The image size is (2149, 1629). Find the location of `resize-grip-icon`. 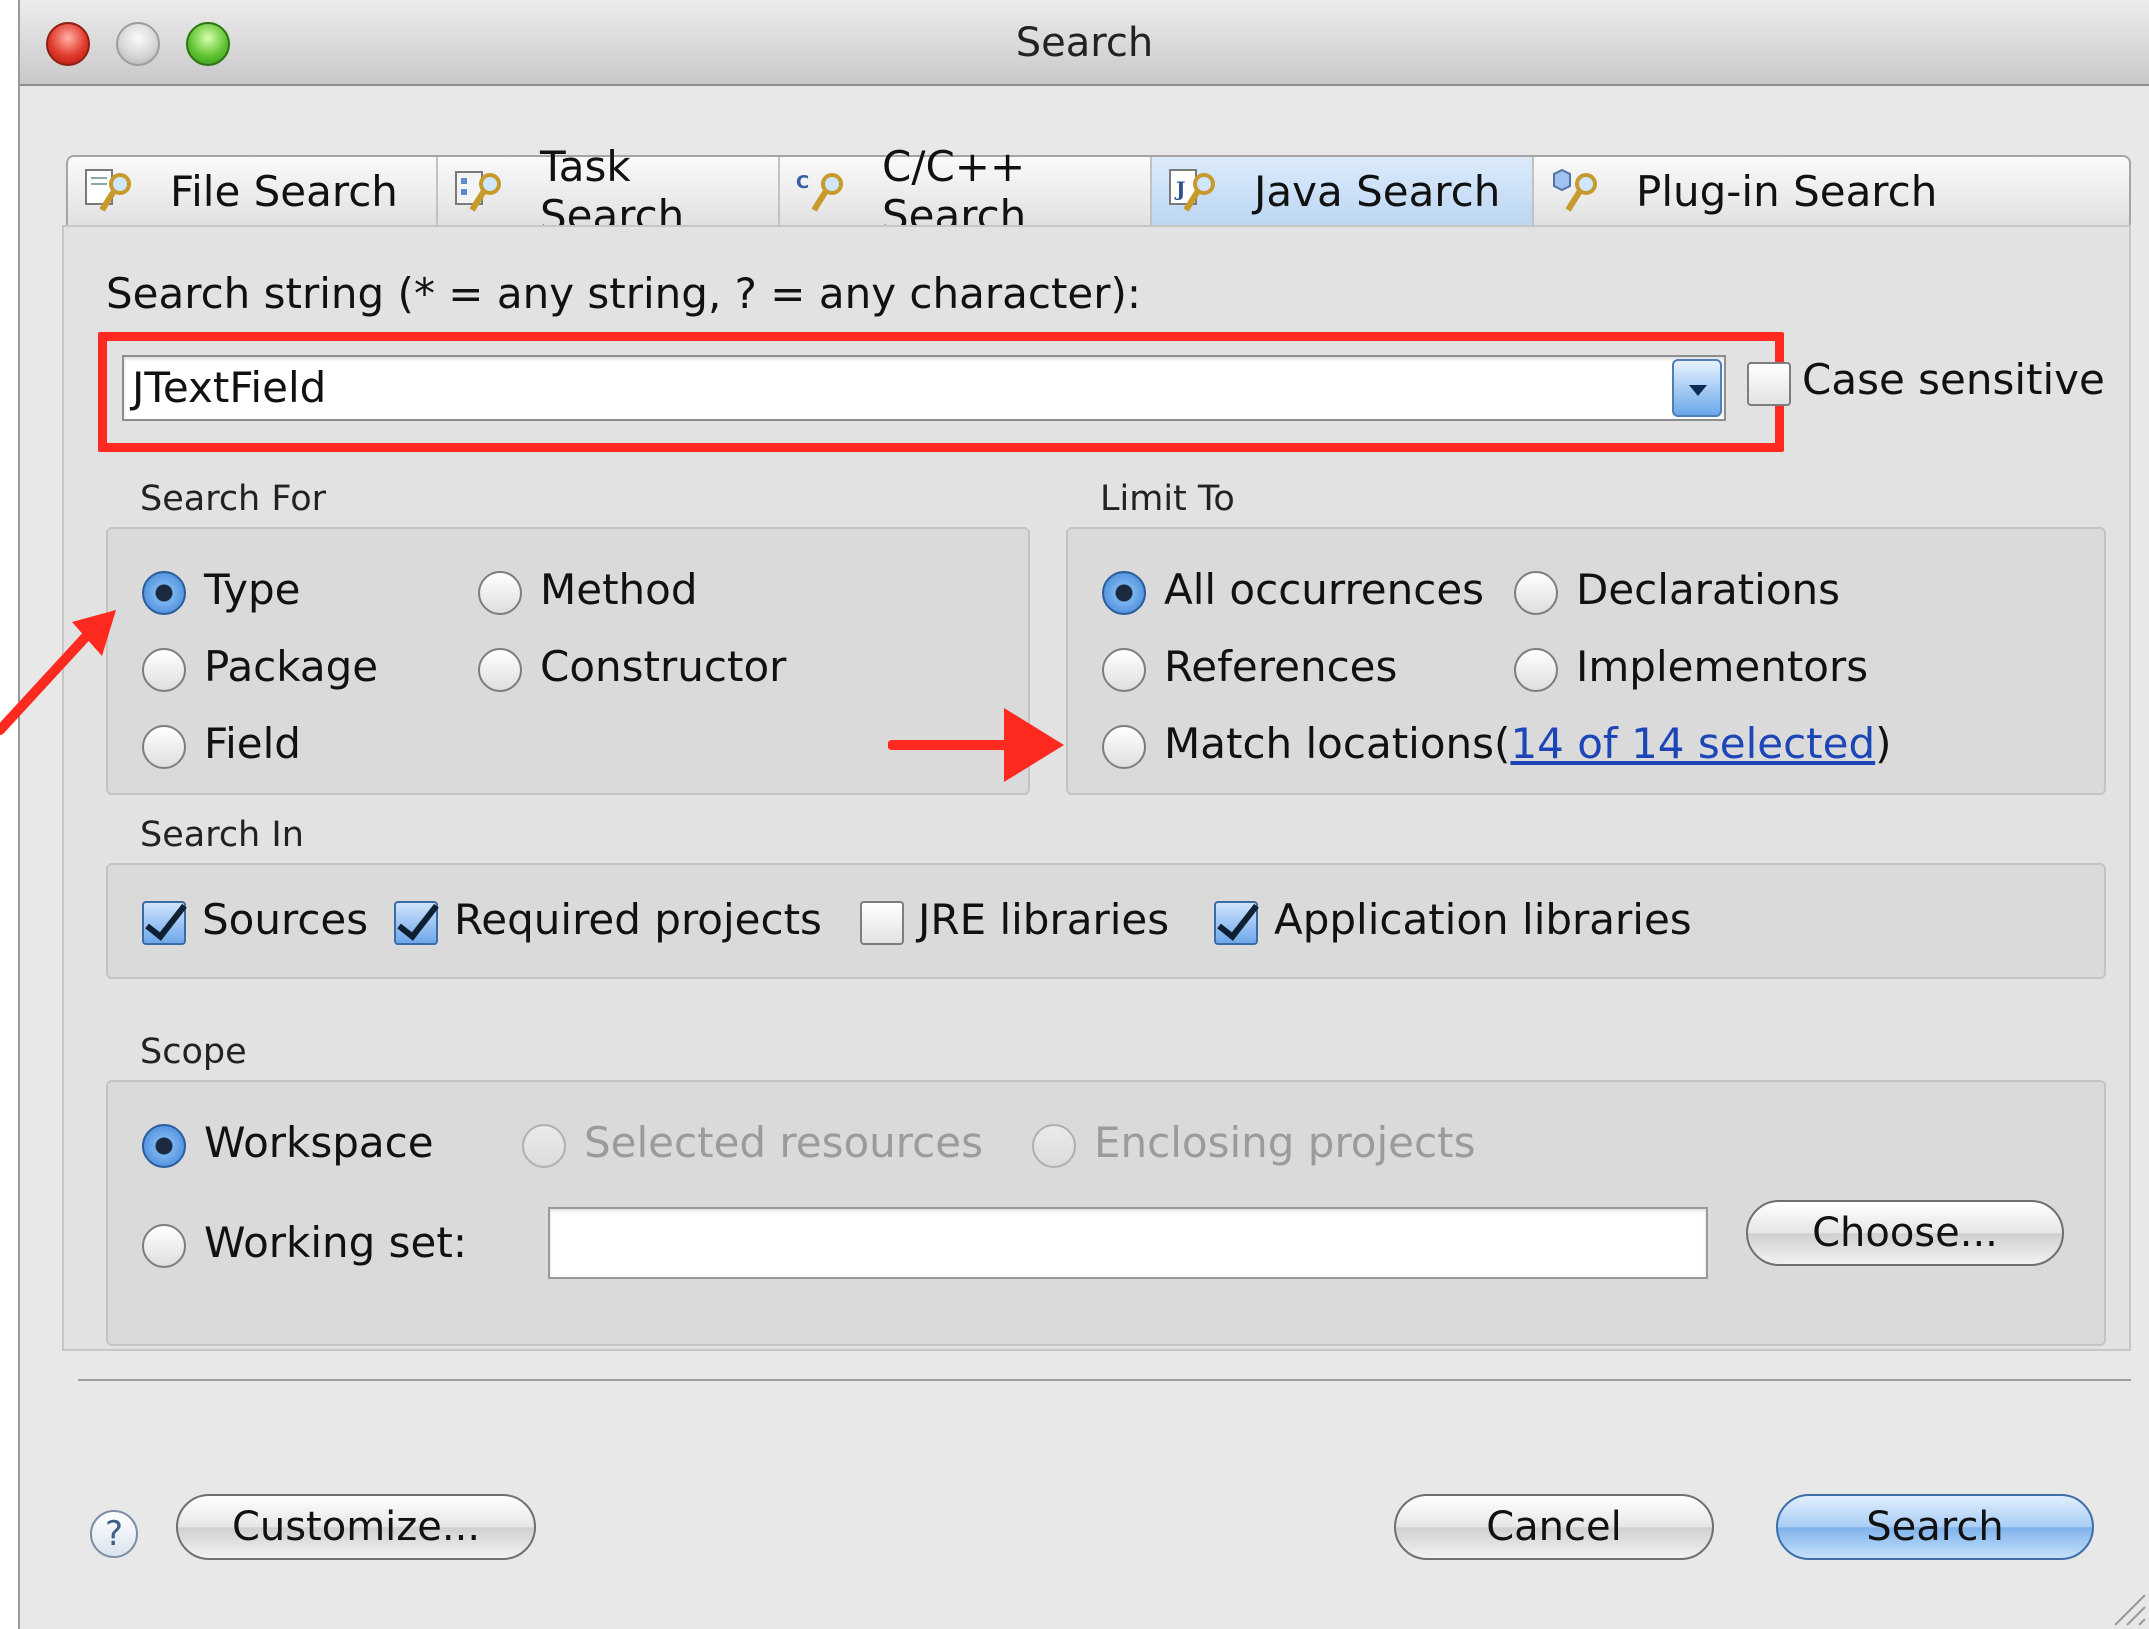

resize-grip-icon is located at coordinates (2127, 1607).